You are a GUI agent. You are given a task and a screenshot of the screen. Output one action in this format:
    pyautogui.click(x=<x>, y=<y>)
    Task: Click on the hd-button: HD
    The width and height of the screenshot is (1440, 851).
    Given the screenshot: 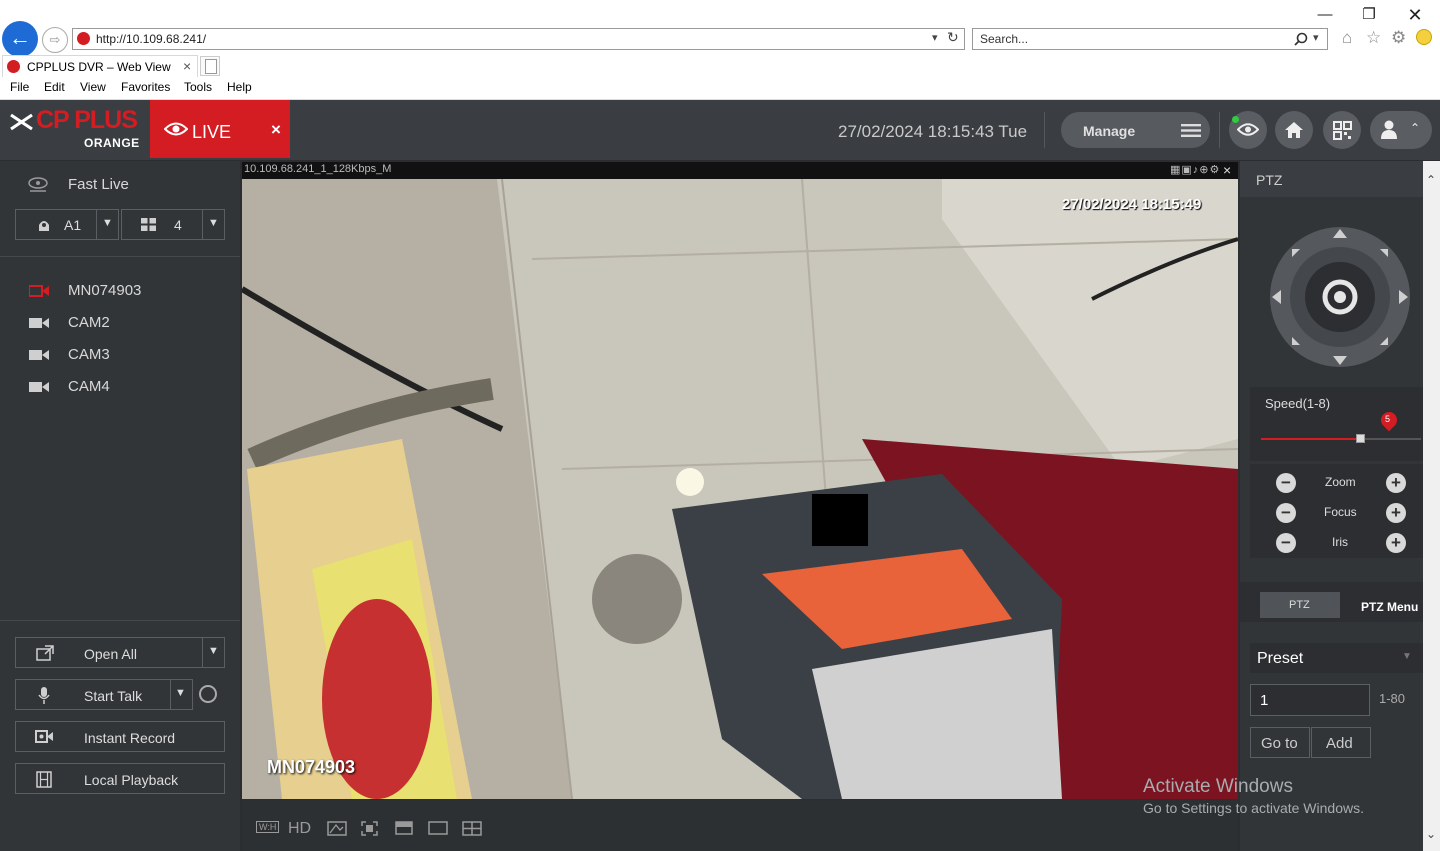 What is the action you would take?
    pyautogui.click(x=299, y=829)
    